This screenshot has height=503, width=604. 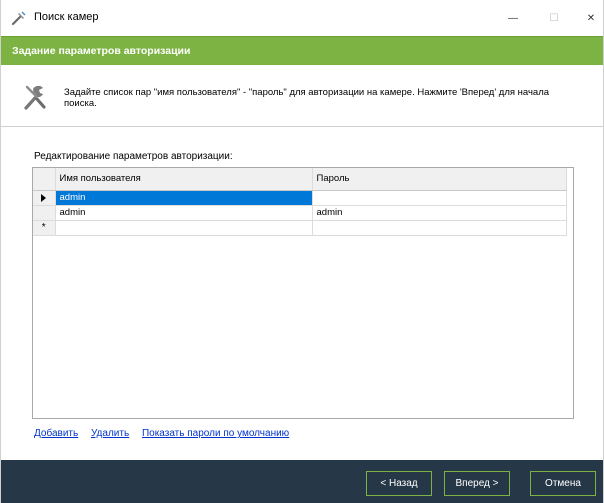 I want to click on wizard-step-title: Задание параметров авторизации, so click(x=101, y=51).